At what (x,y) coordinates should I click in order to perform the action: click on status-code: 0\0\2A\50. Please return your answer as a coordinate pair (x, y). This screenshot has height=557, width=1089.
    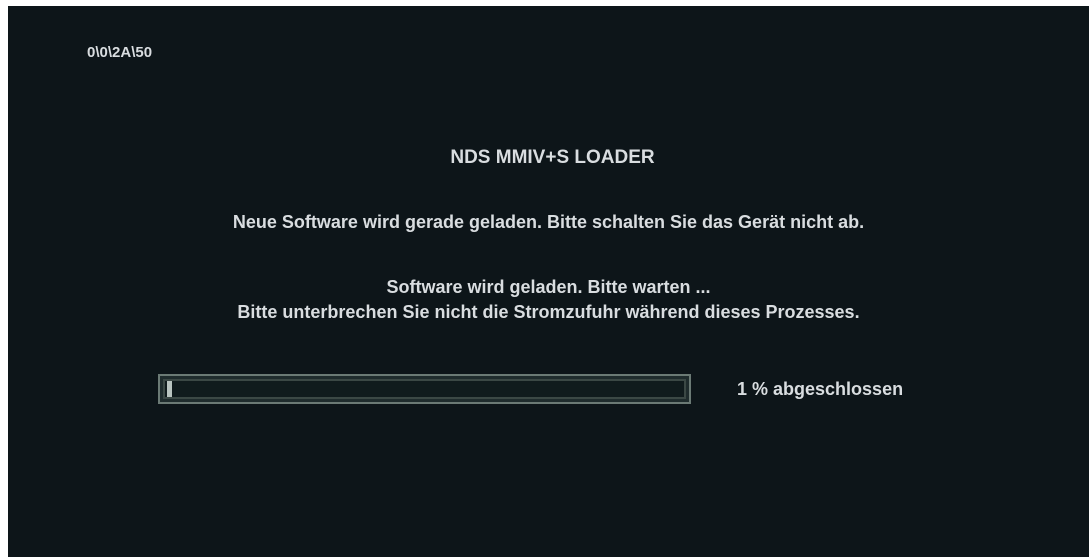
    Looking at the image, I should click on (120, 52).